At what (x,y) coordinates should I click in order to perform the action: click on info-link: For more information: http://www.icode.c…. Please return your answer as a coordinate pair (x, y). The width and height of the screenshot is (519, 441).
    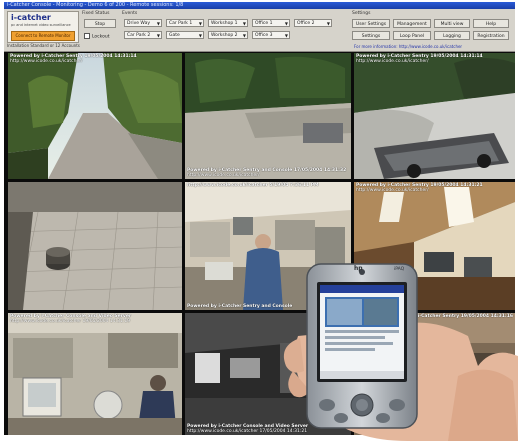
    Looking at the image, I should click on (408, 46).